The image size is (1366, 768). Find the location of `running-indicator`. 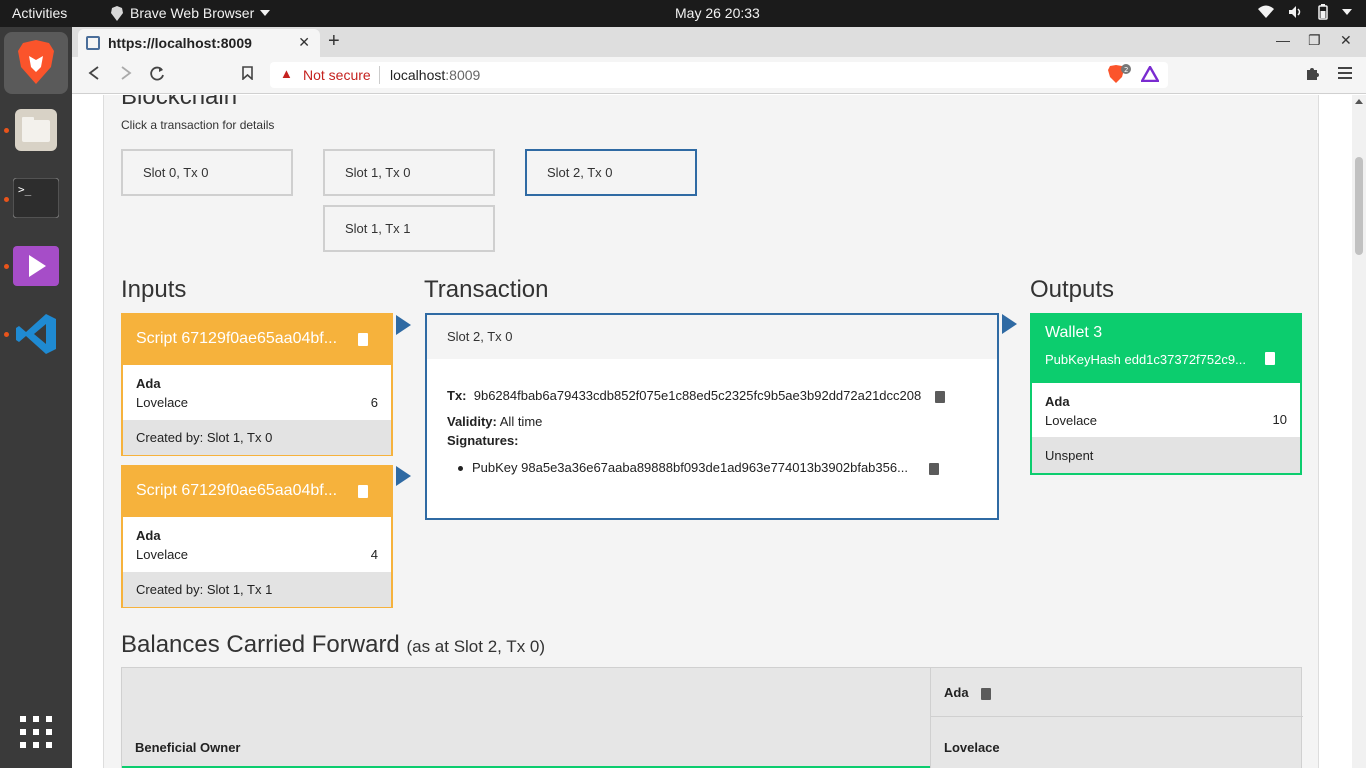

running-indicator is located at coordinates (6, 130).